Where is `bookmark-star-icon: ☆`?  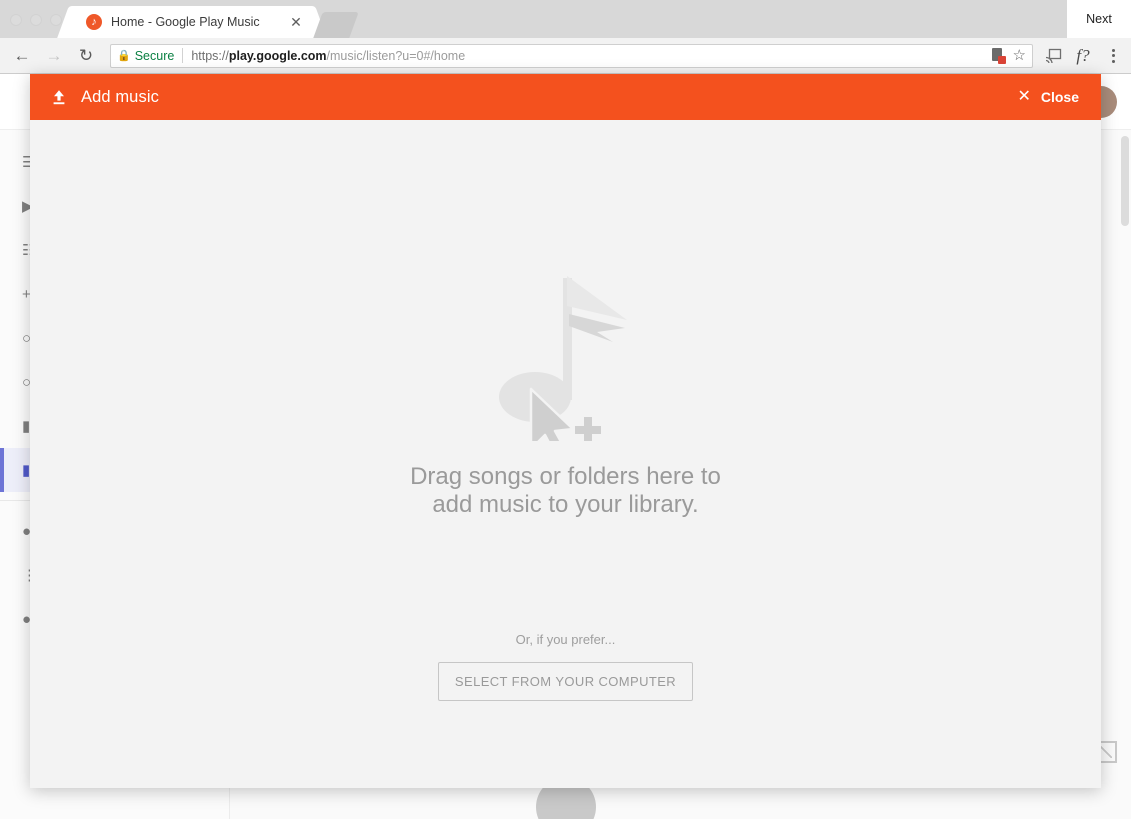
bookmark-star-icon: ☆ is located at coordinates (1019, 55).